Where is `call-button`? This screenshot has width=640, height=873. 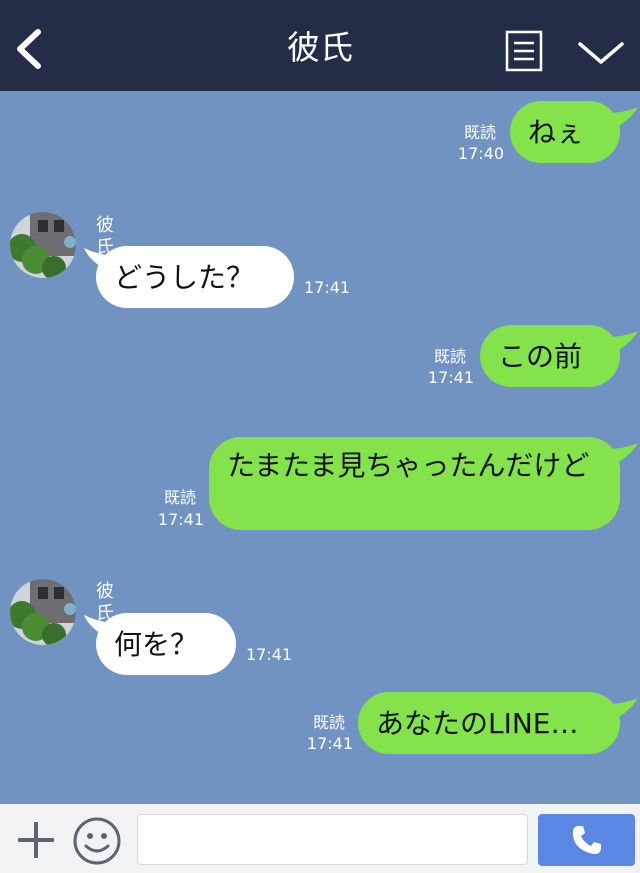 call-button is located at coordinates (586, 840).